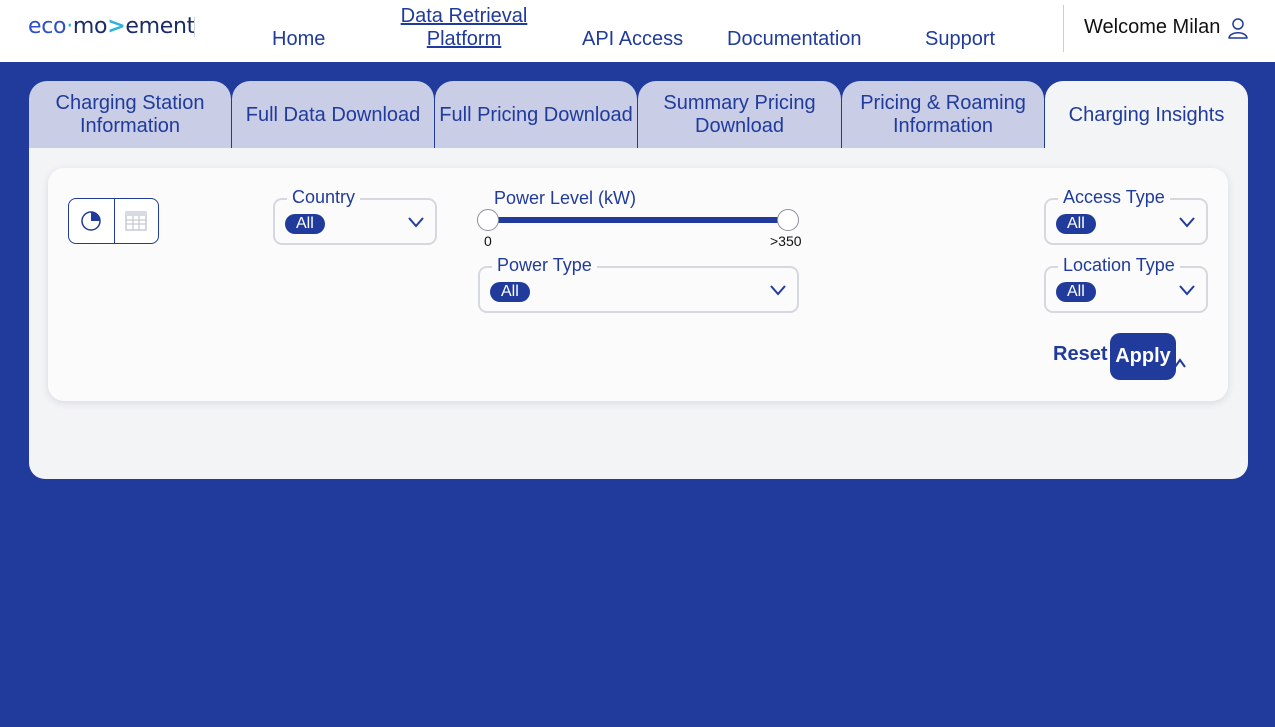 The image size is (1275, 727). Describe the element at coordinates (739, 115) in the screenshot. I see `tab-summary-pricing-download: Summary Pricing Download` at that location.